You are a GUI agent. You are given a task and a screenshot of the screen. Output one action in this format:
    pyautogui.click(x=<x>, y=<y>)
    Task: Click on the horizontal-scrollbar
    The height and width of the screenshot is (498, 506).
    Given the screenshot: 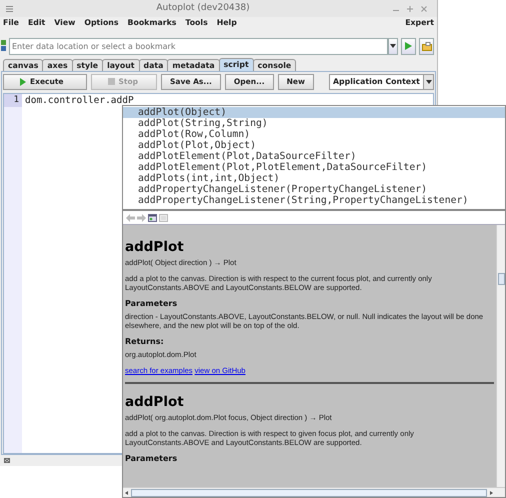 What is the action you would take?
    pyautogui.click(x=314, y=492)
    